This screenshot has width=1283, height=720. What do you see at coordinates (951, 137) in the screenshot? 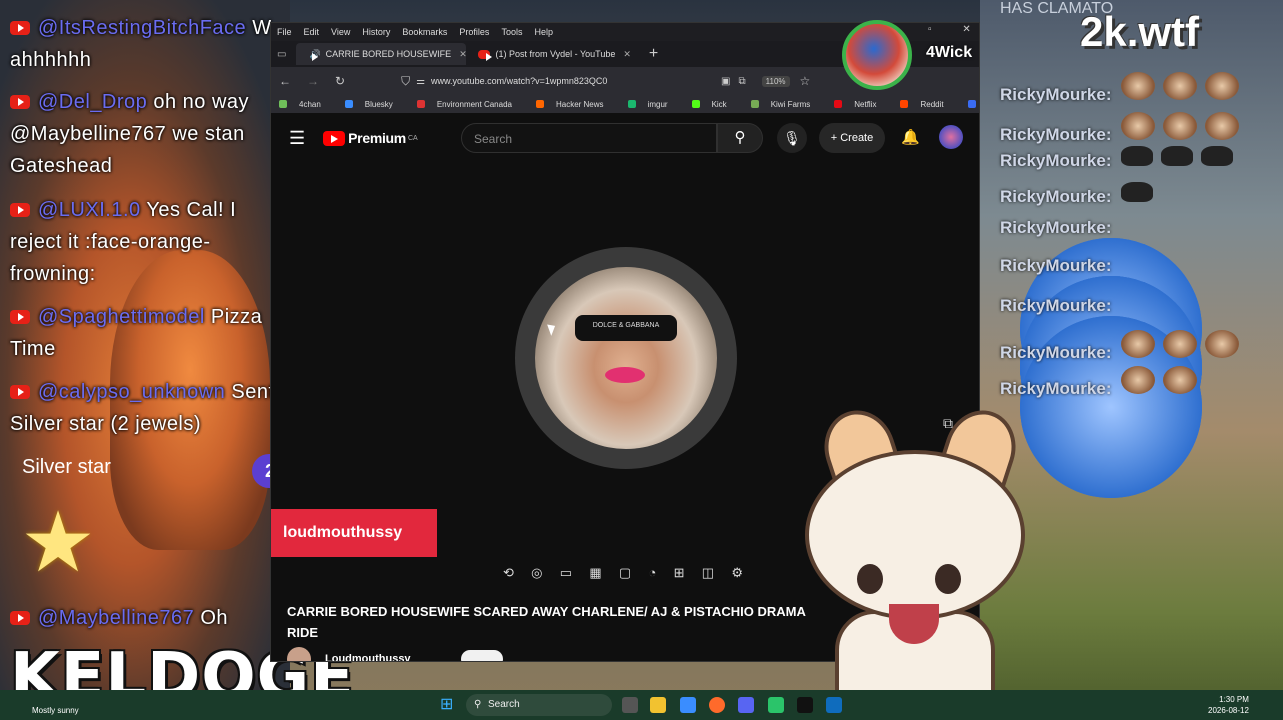
I see `account-avatar` at bounding box center [951, 137].